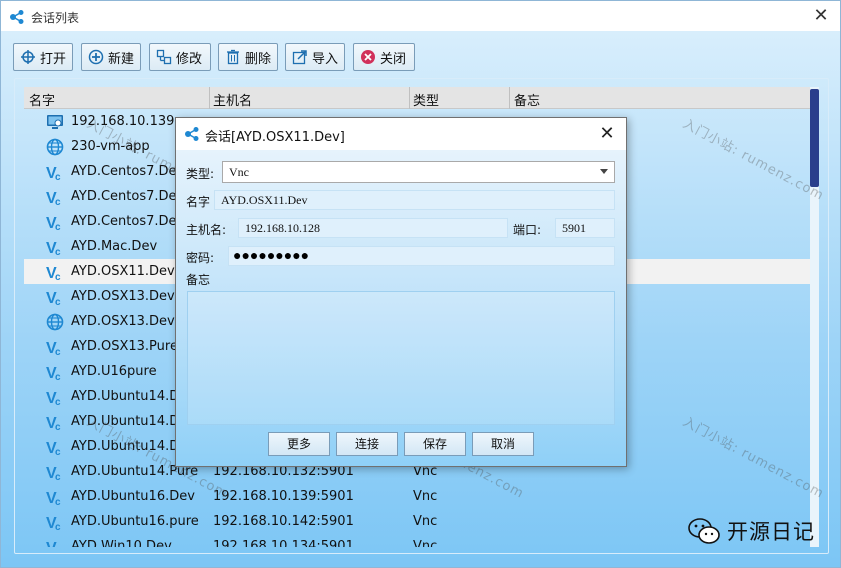 Image resolution: width=841 pixels, height=568 pixels. I want to click on window-close-button: ✕, so click(821, 16).